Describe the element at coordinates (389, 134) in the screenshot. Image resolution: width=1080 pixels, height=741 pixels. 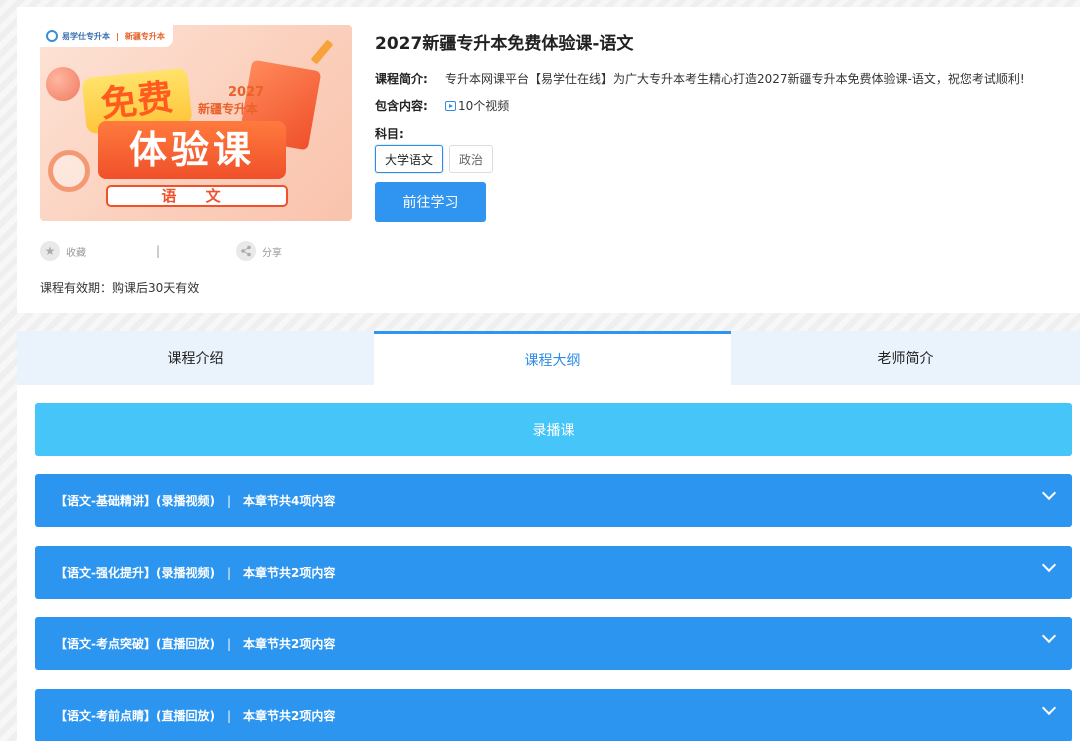
I see `subject-label: 科目:` at that location.